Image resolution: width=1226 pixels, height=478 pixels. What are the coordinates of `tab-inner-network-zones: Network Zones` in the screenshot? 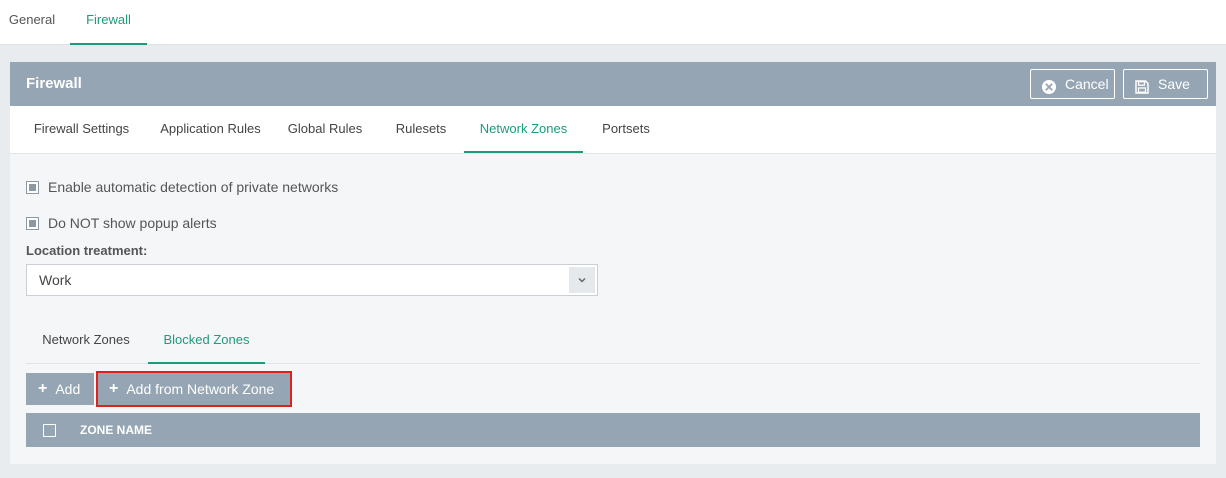 It's located at (86, 342).